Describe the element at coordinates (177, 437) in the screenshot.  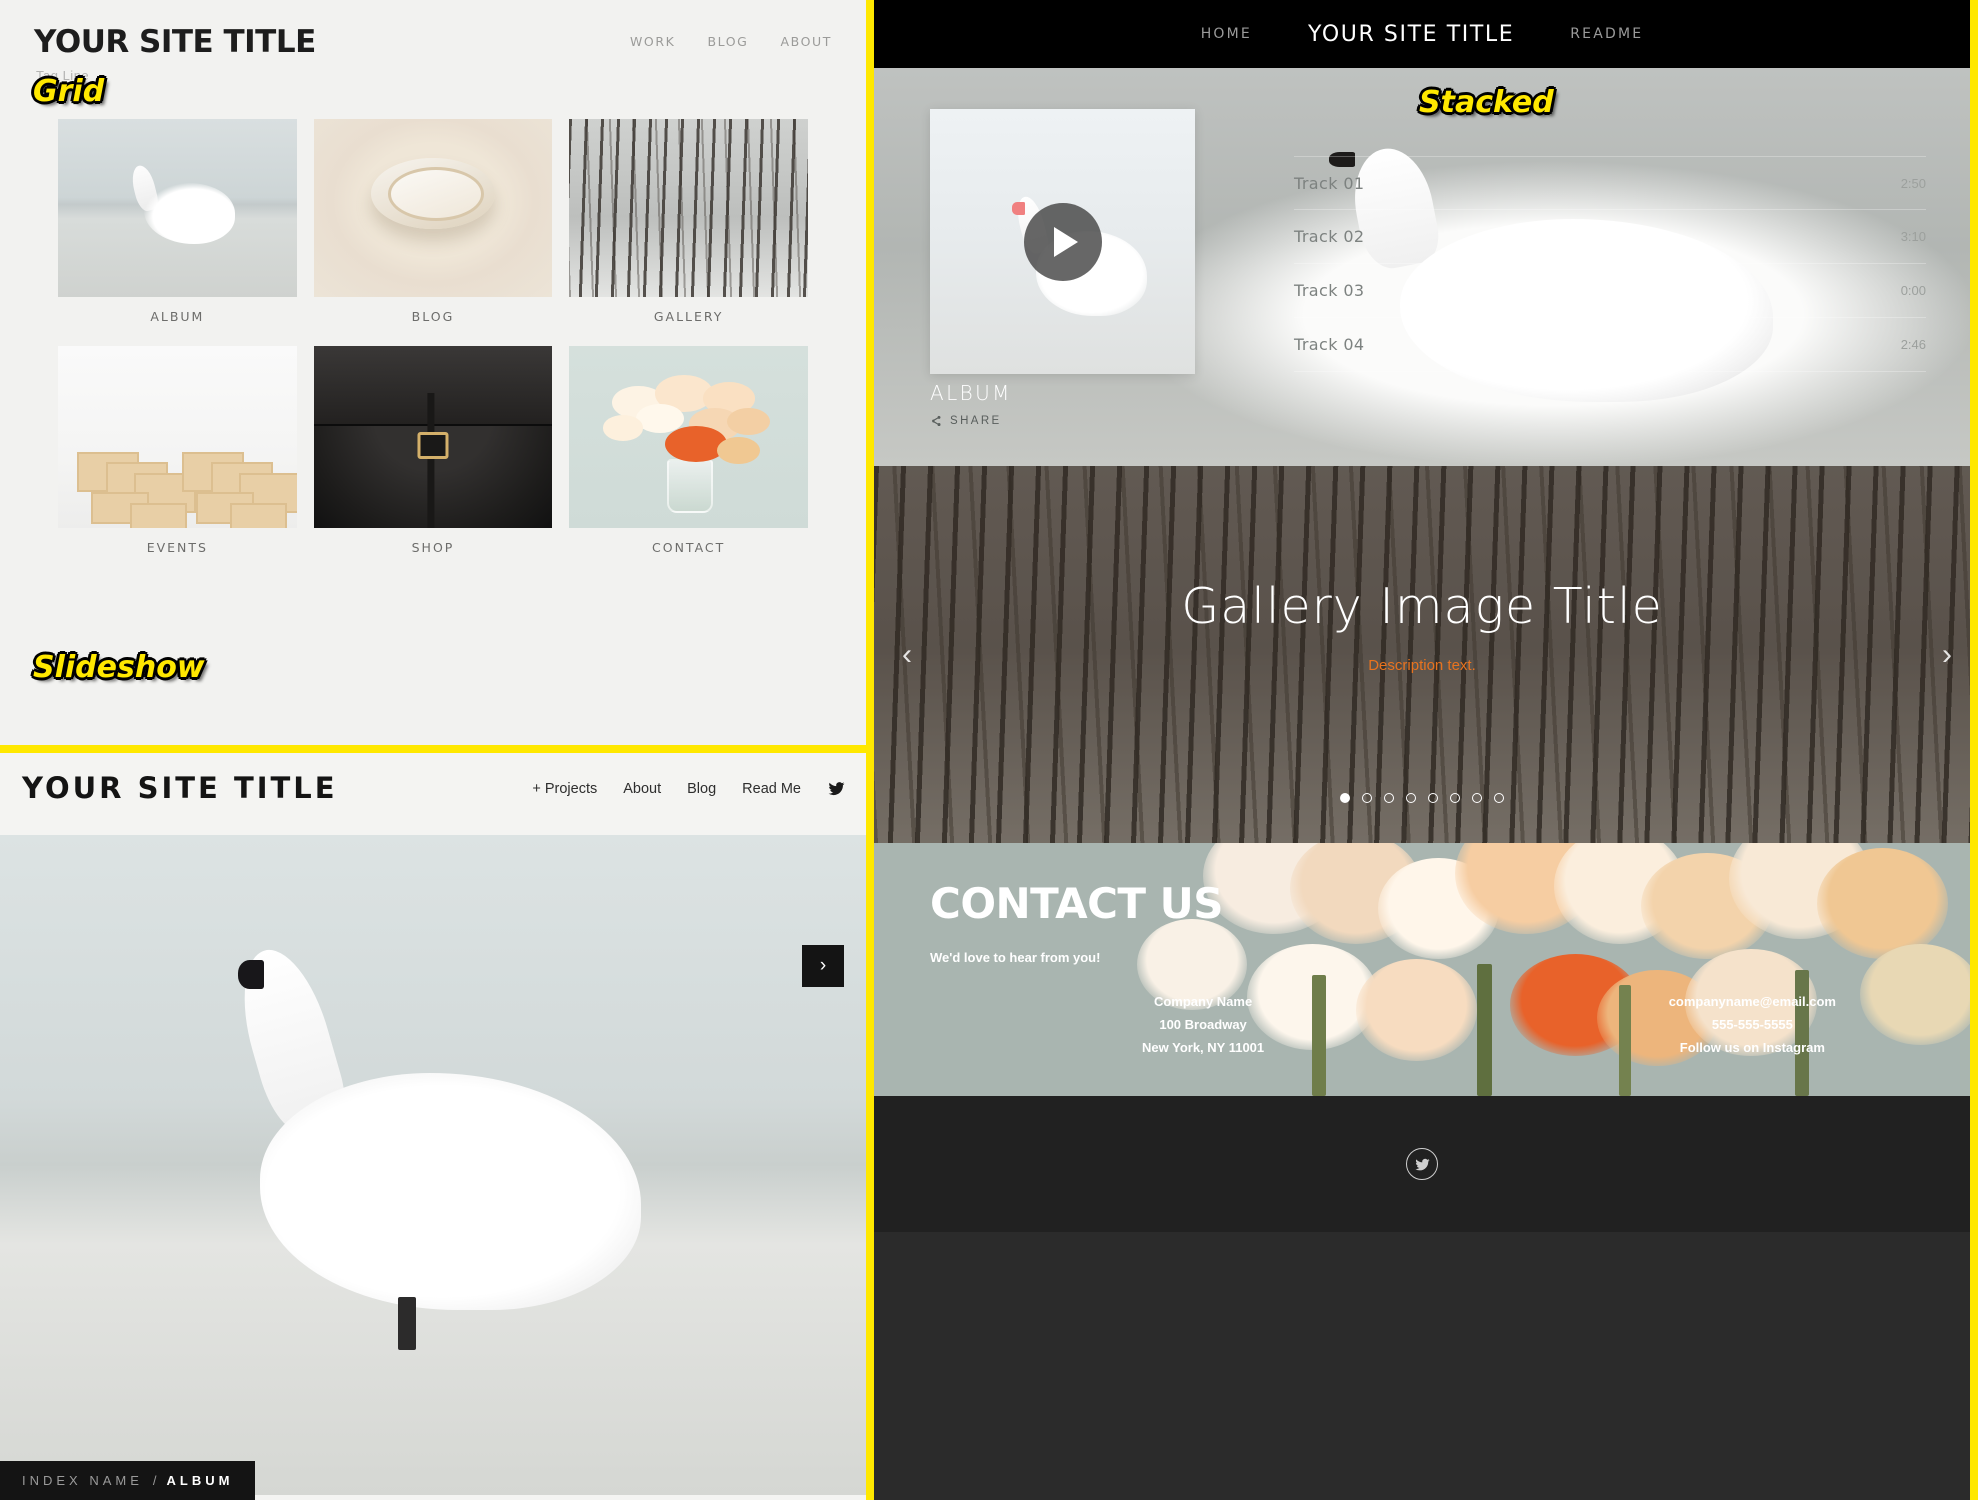
I see `events-thumbnail` at that location.